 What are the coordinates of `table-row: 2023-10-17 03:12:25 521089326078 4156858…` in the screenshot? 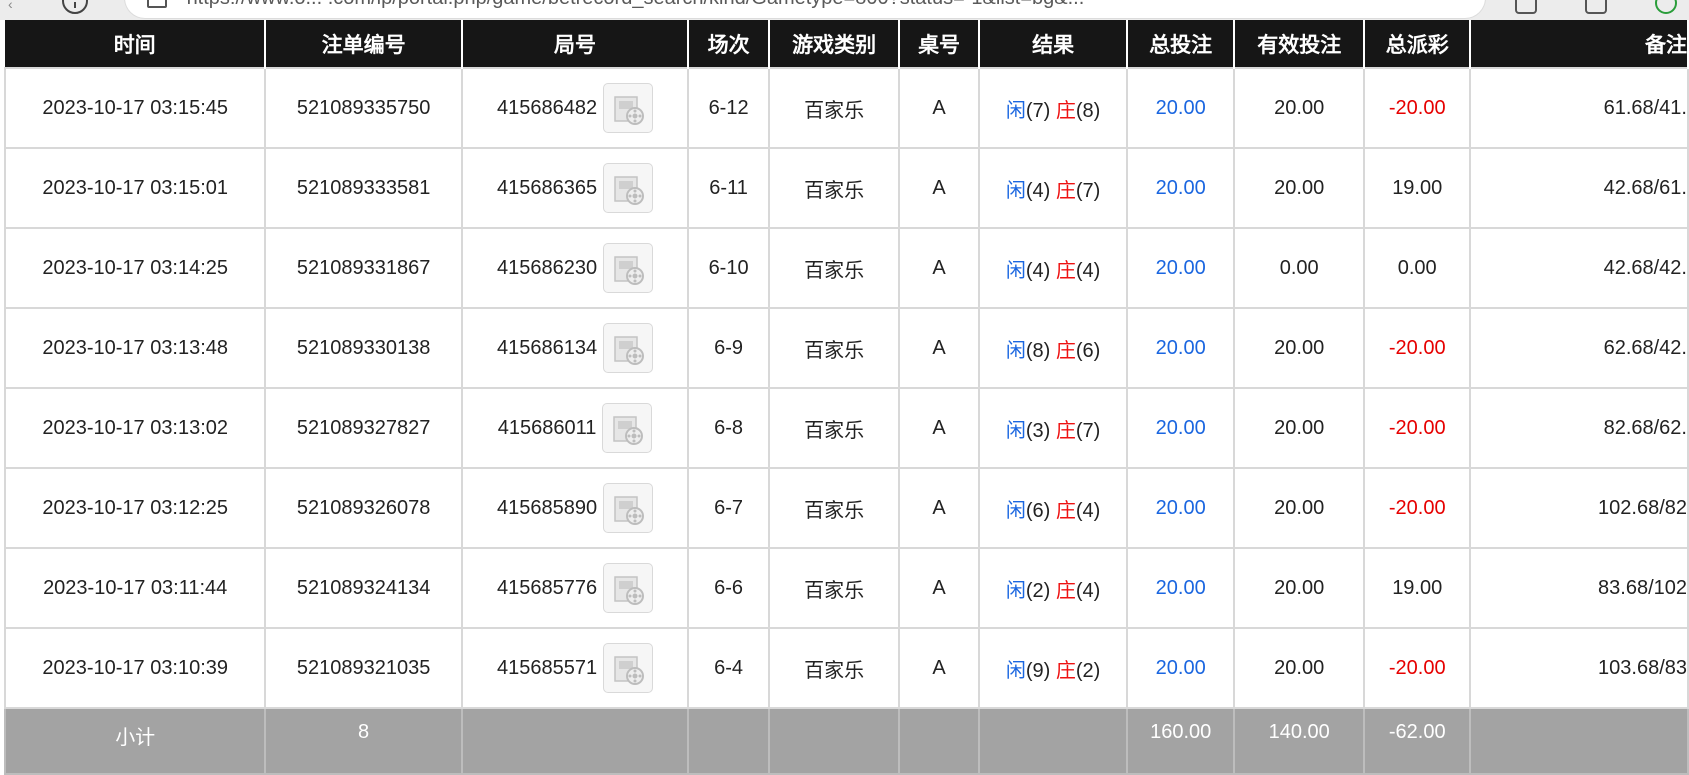 It's located at (846, 508).